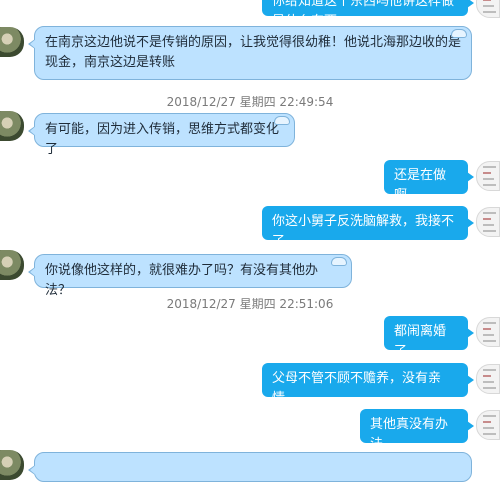 This screenshot has width=500, height=482. I want to click on message-text: 父母不管不顾不赡养，没有亲情，, so click(357, 388).